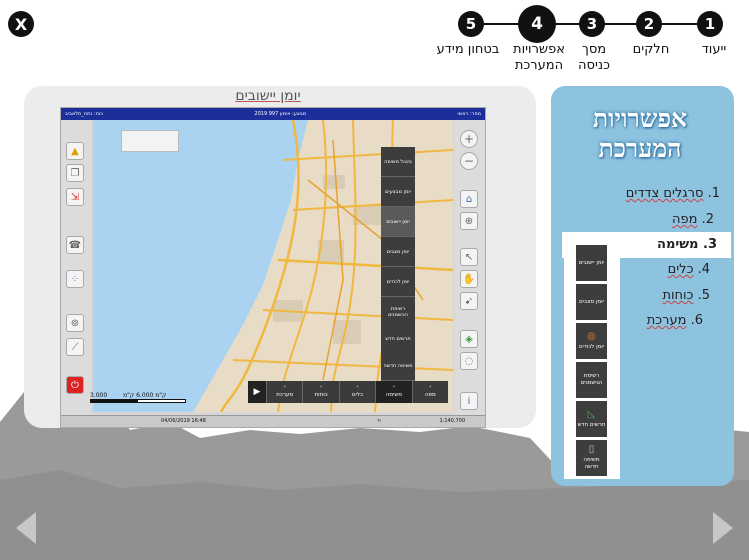  Describe the element at coordinates (398, 312) in the screenshot. I see `fmenu-list: רשימת הגישמנים` at that location.